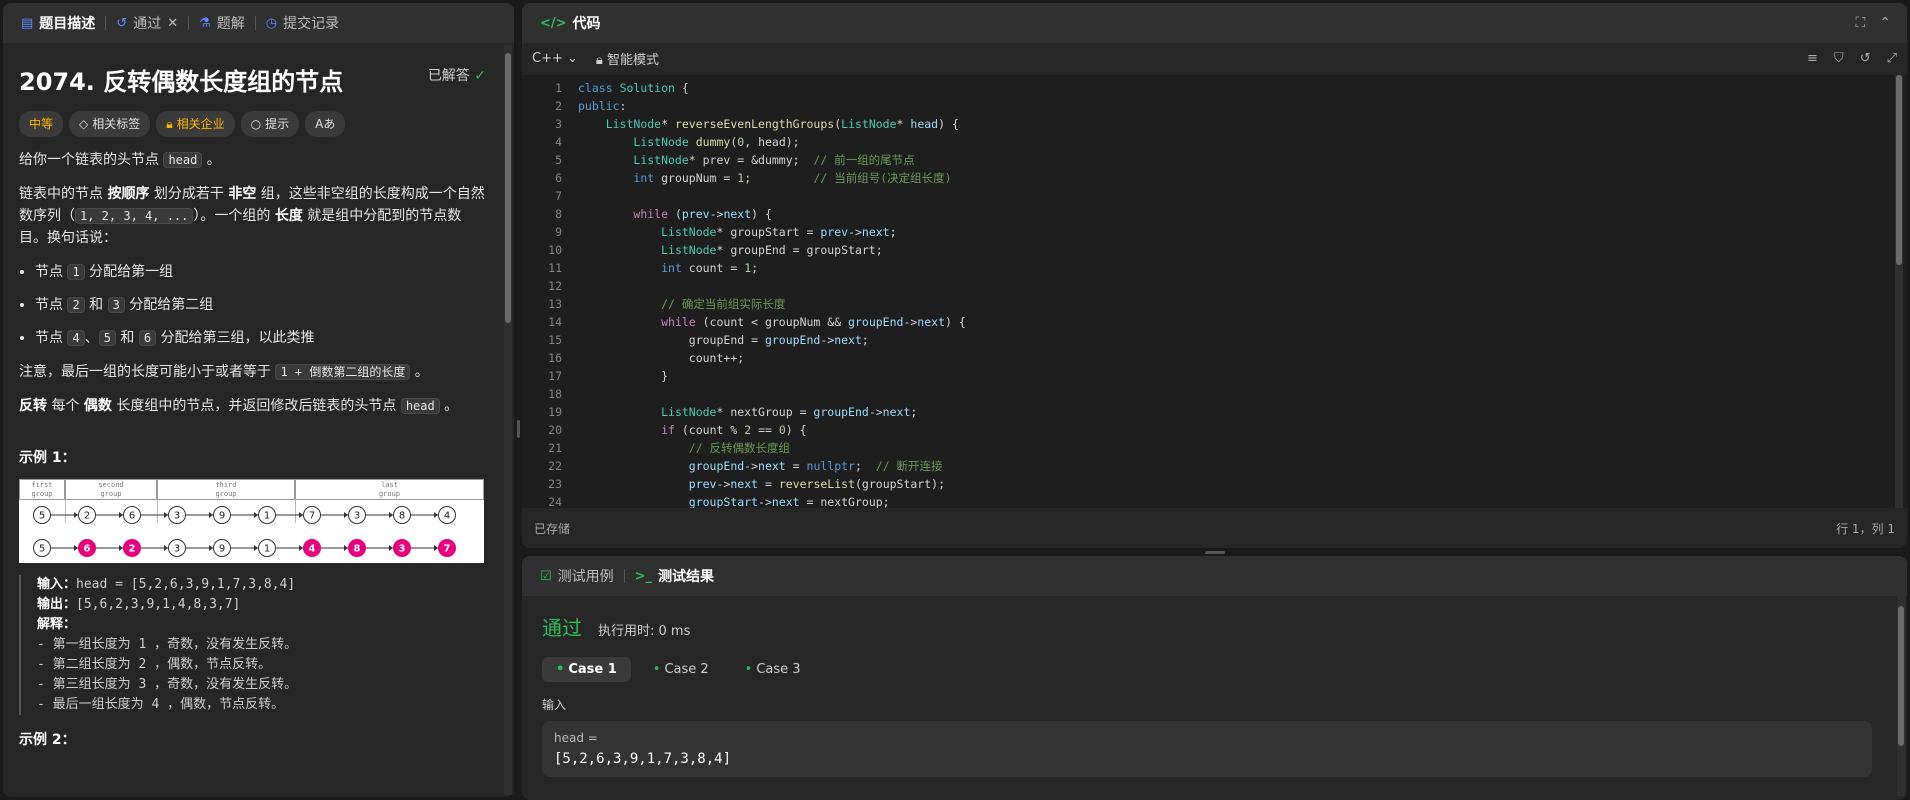  Describe the element at coordinates (716, 142) in the screenshot. I see `code-line: ListNode dummy(0, head);` at that location.